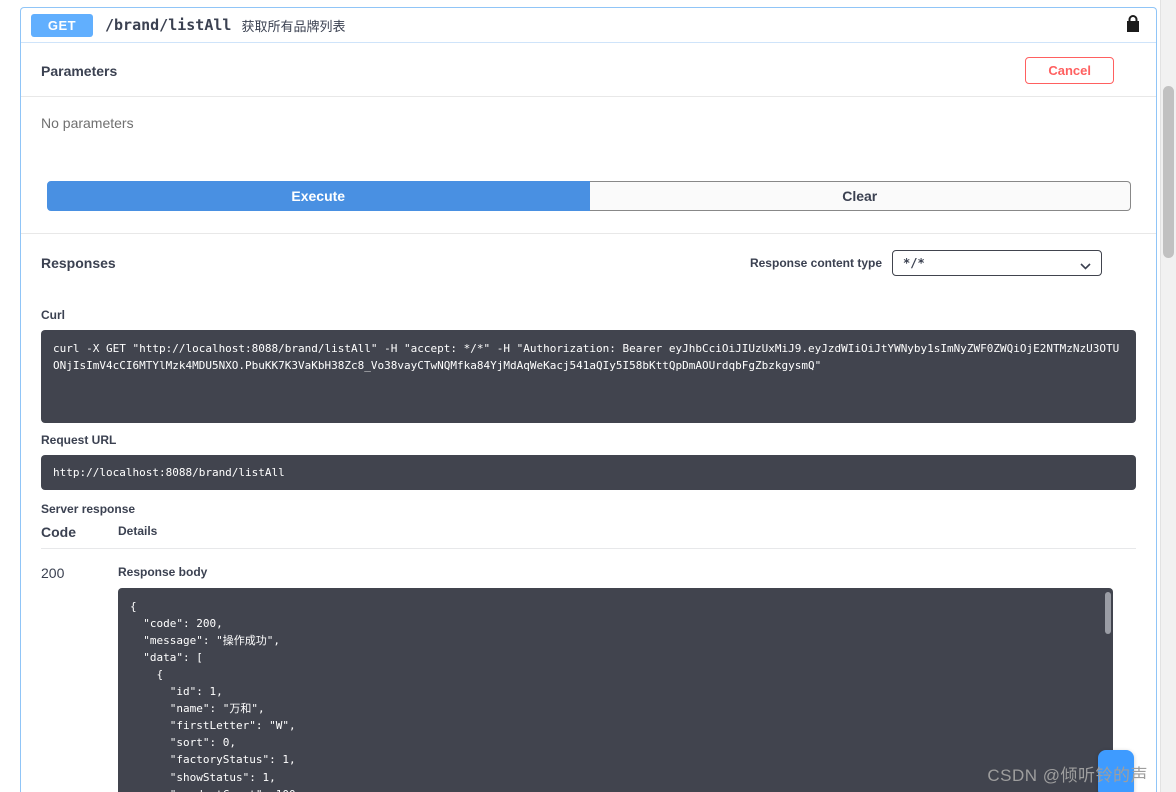  What do you see at coordinates (588, 537) in the screenshot?
I see `response-table-header: Code Details` at bounding box center [588, 537].